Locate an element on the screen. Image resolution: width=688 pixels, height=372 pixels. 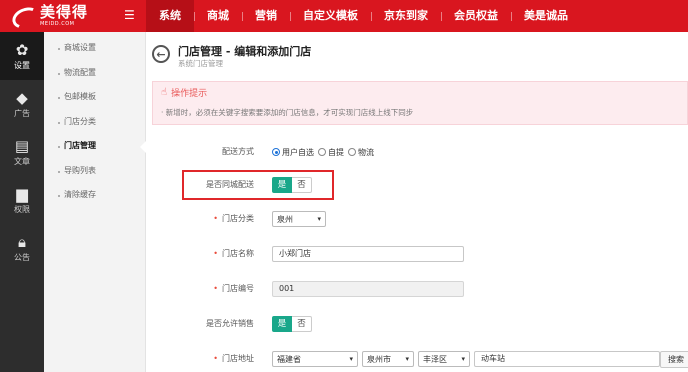
sidebar-item-permissions: ▆ 权限 is located at coordinates (22, 200).